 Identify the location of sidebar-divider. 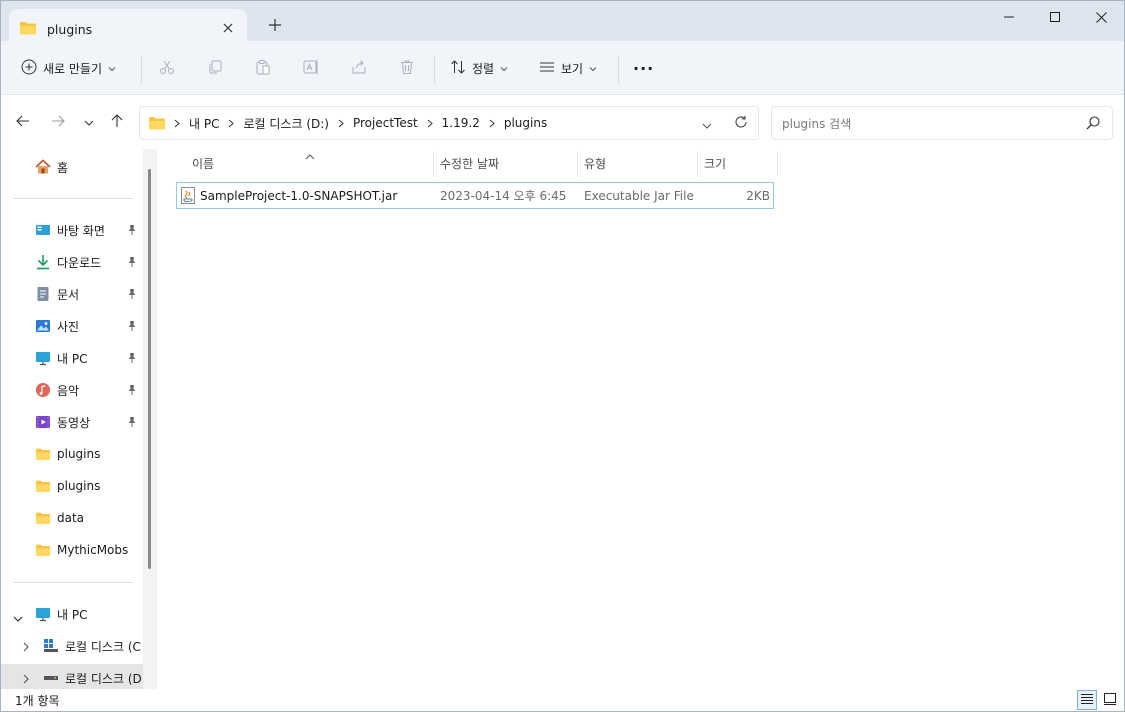
(73, 582).